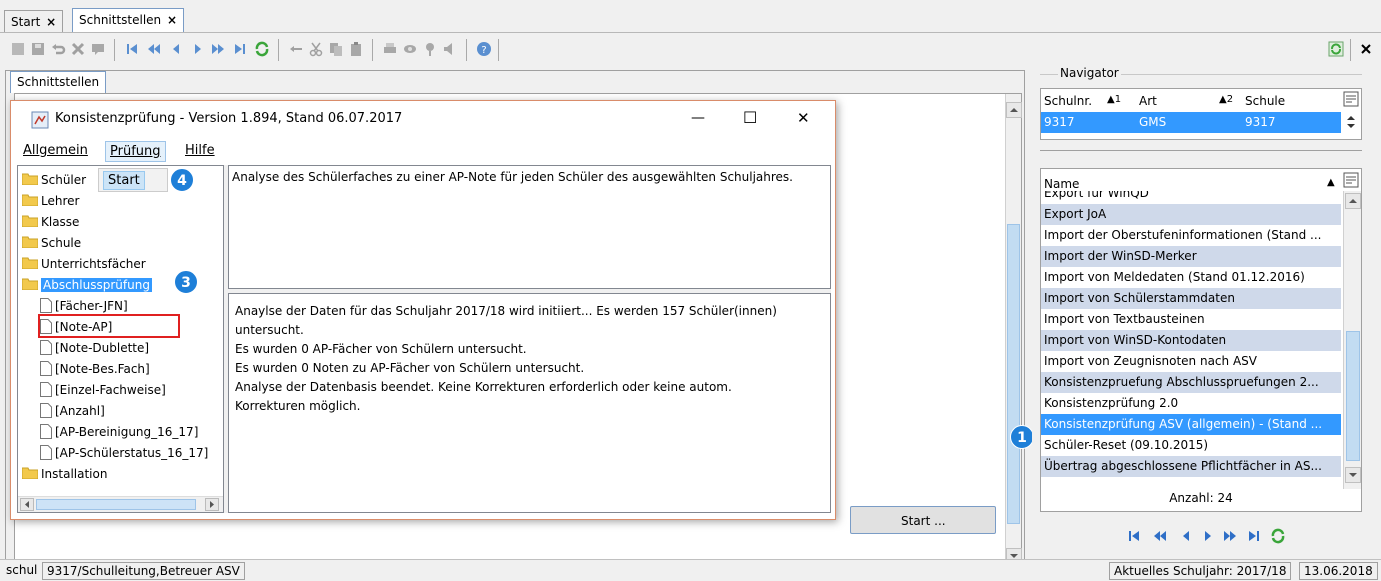 Image resolution: width=1381 pixels, height=581 pixels. Describe the element at coordinates (94, 348) in the screenshot. I see `tree-item-note-dublette: [Note-Dublette]` at that location.